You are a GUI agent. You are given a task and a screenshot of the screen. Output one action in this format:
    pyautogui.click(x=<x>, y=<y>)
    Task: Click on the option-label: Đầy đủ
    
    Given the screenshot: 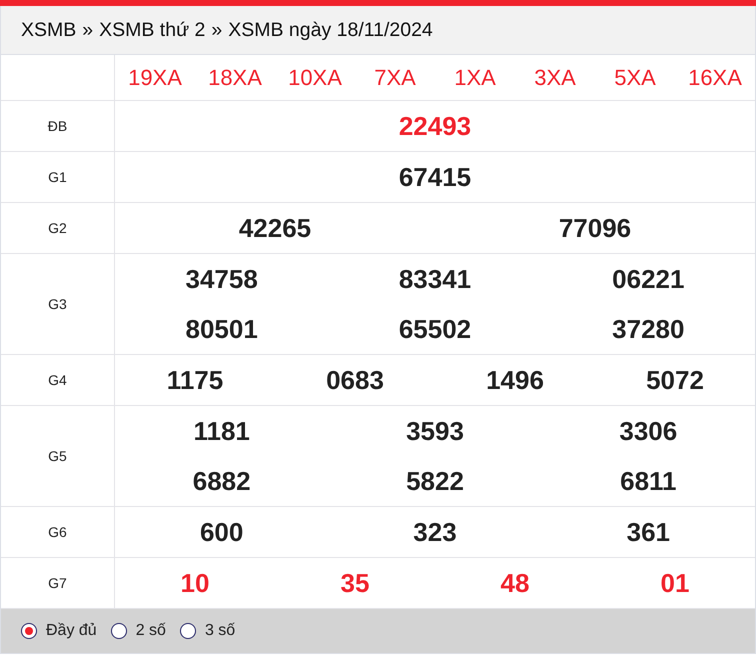 What is the action you would take?
    pyautogui.click(x=71, y=631)
    